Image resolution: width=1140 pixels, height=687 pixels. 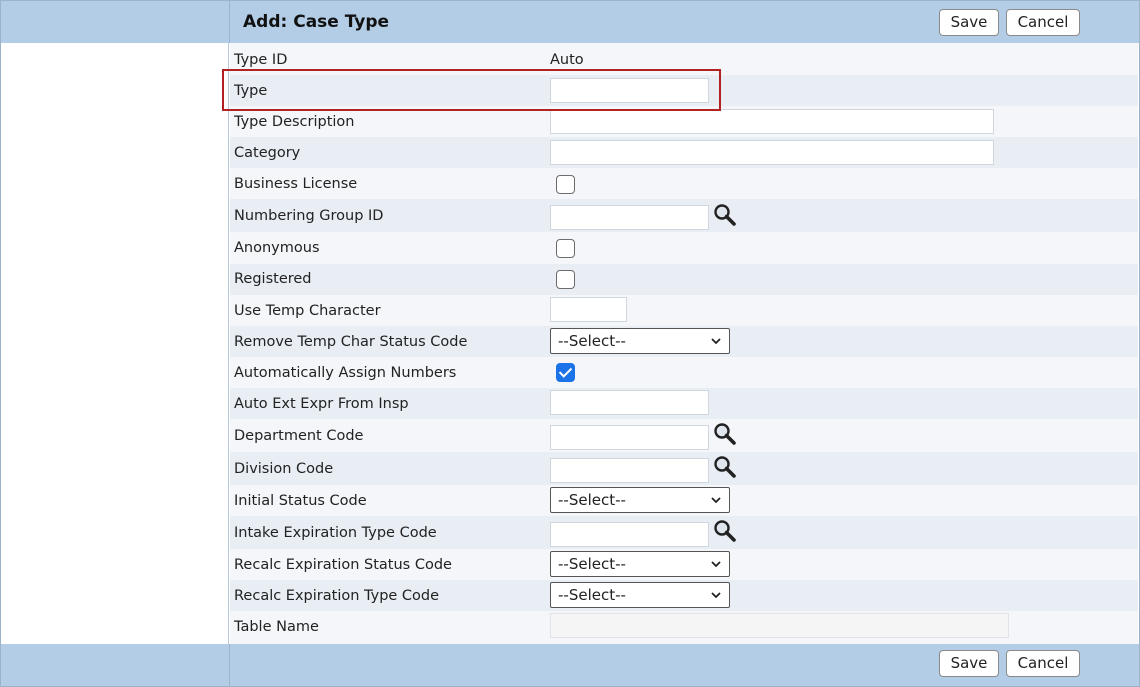 I want to click on business-license-label: Business License, so click(x=296, y=184).